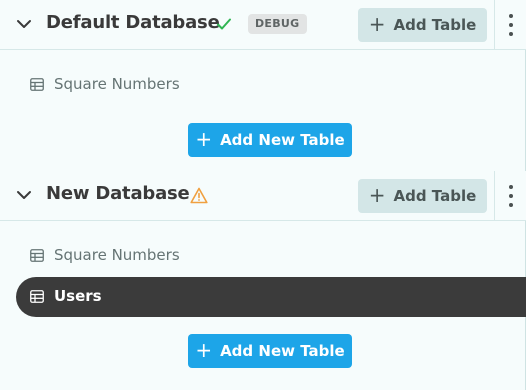  What do you see at coordinates (271, 297) in the screenshot?
I see `table-item-users: Users` at bounding box center [271, 297].